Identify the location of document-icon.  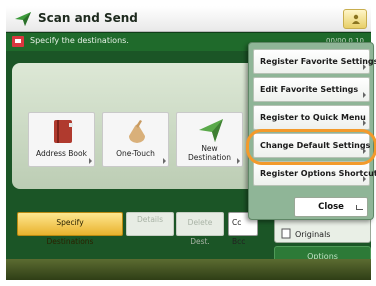
(286, 233).